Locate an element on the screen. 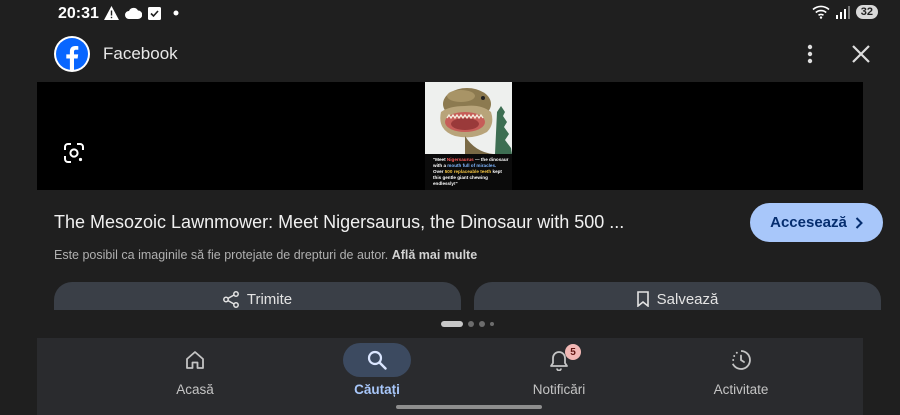 The image size is (900, 415). status-bar: 20:31 32 is located at coordinates (450, 14).